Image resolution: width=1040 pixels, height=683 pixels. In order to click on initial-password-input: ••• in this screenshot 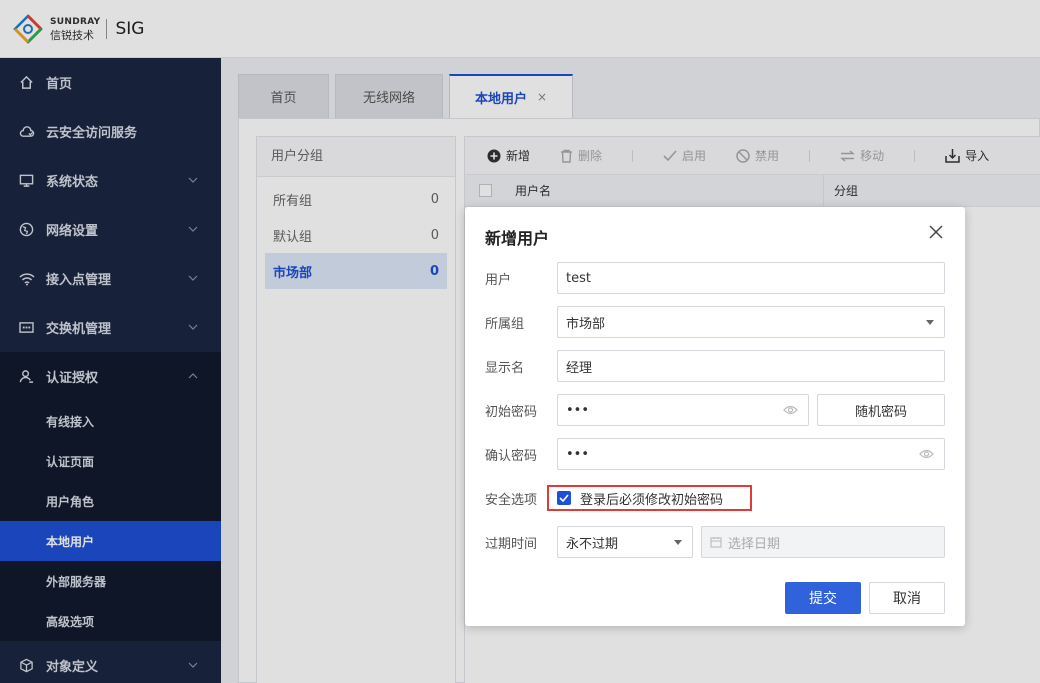, I will do `click(683, 410)`.